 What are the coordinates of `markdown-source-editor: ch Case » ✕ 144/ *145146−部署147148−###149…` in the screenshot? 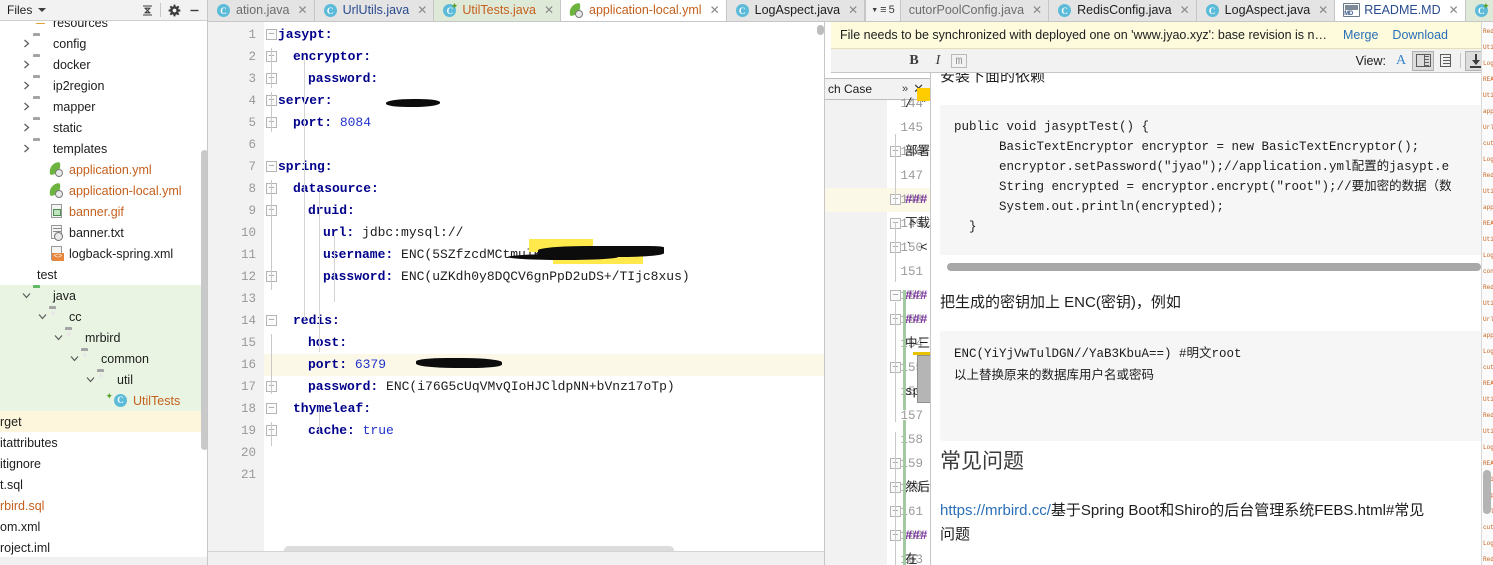 It's located at (878, 293).